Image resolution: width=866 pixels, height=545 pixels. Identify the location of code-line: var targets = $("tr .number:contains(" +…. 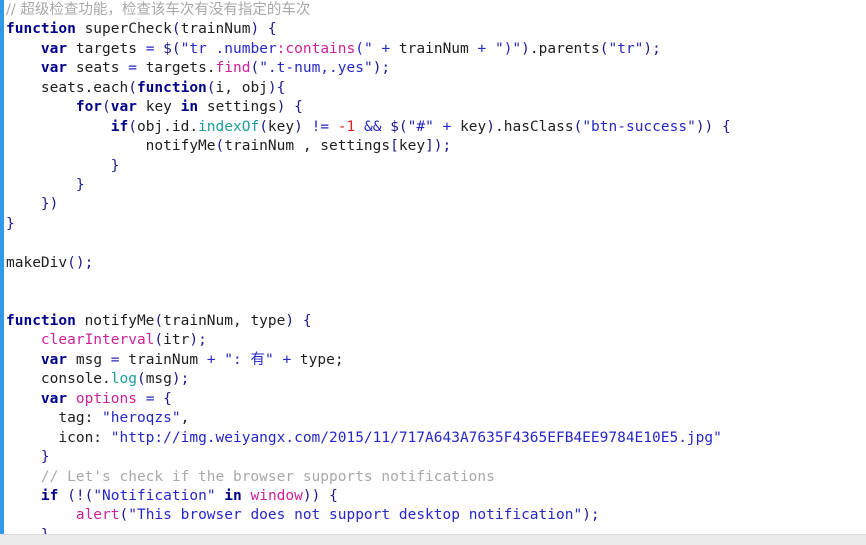
(368, 49).